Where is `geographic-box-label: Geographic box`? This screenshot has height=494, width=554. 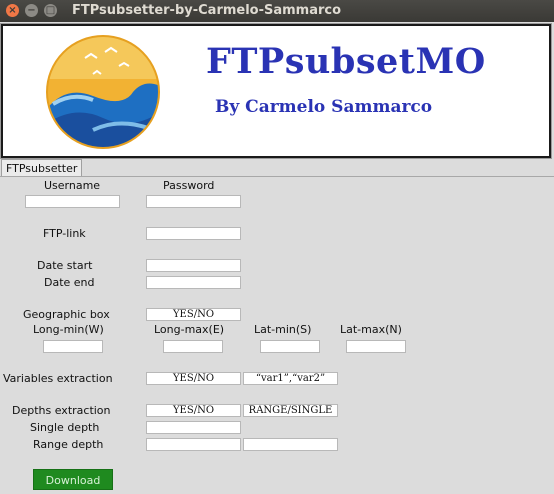 geographic-box-label: Geographic box is located at coordinates (66, 314).